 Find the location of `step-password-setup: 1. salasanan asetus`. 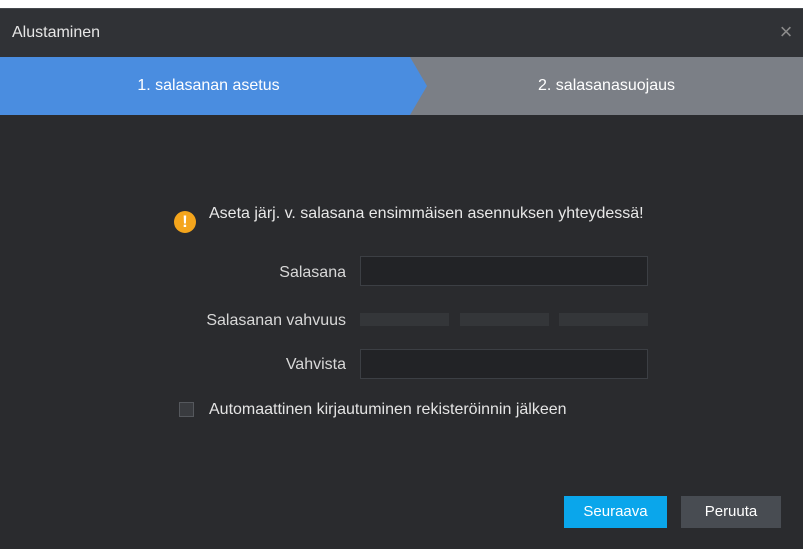

step-password-setup: 1. salasanan asetus is located at coordinates (213, 86).